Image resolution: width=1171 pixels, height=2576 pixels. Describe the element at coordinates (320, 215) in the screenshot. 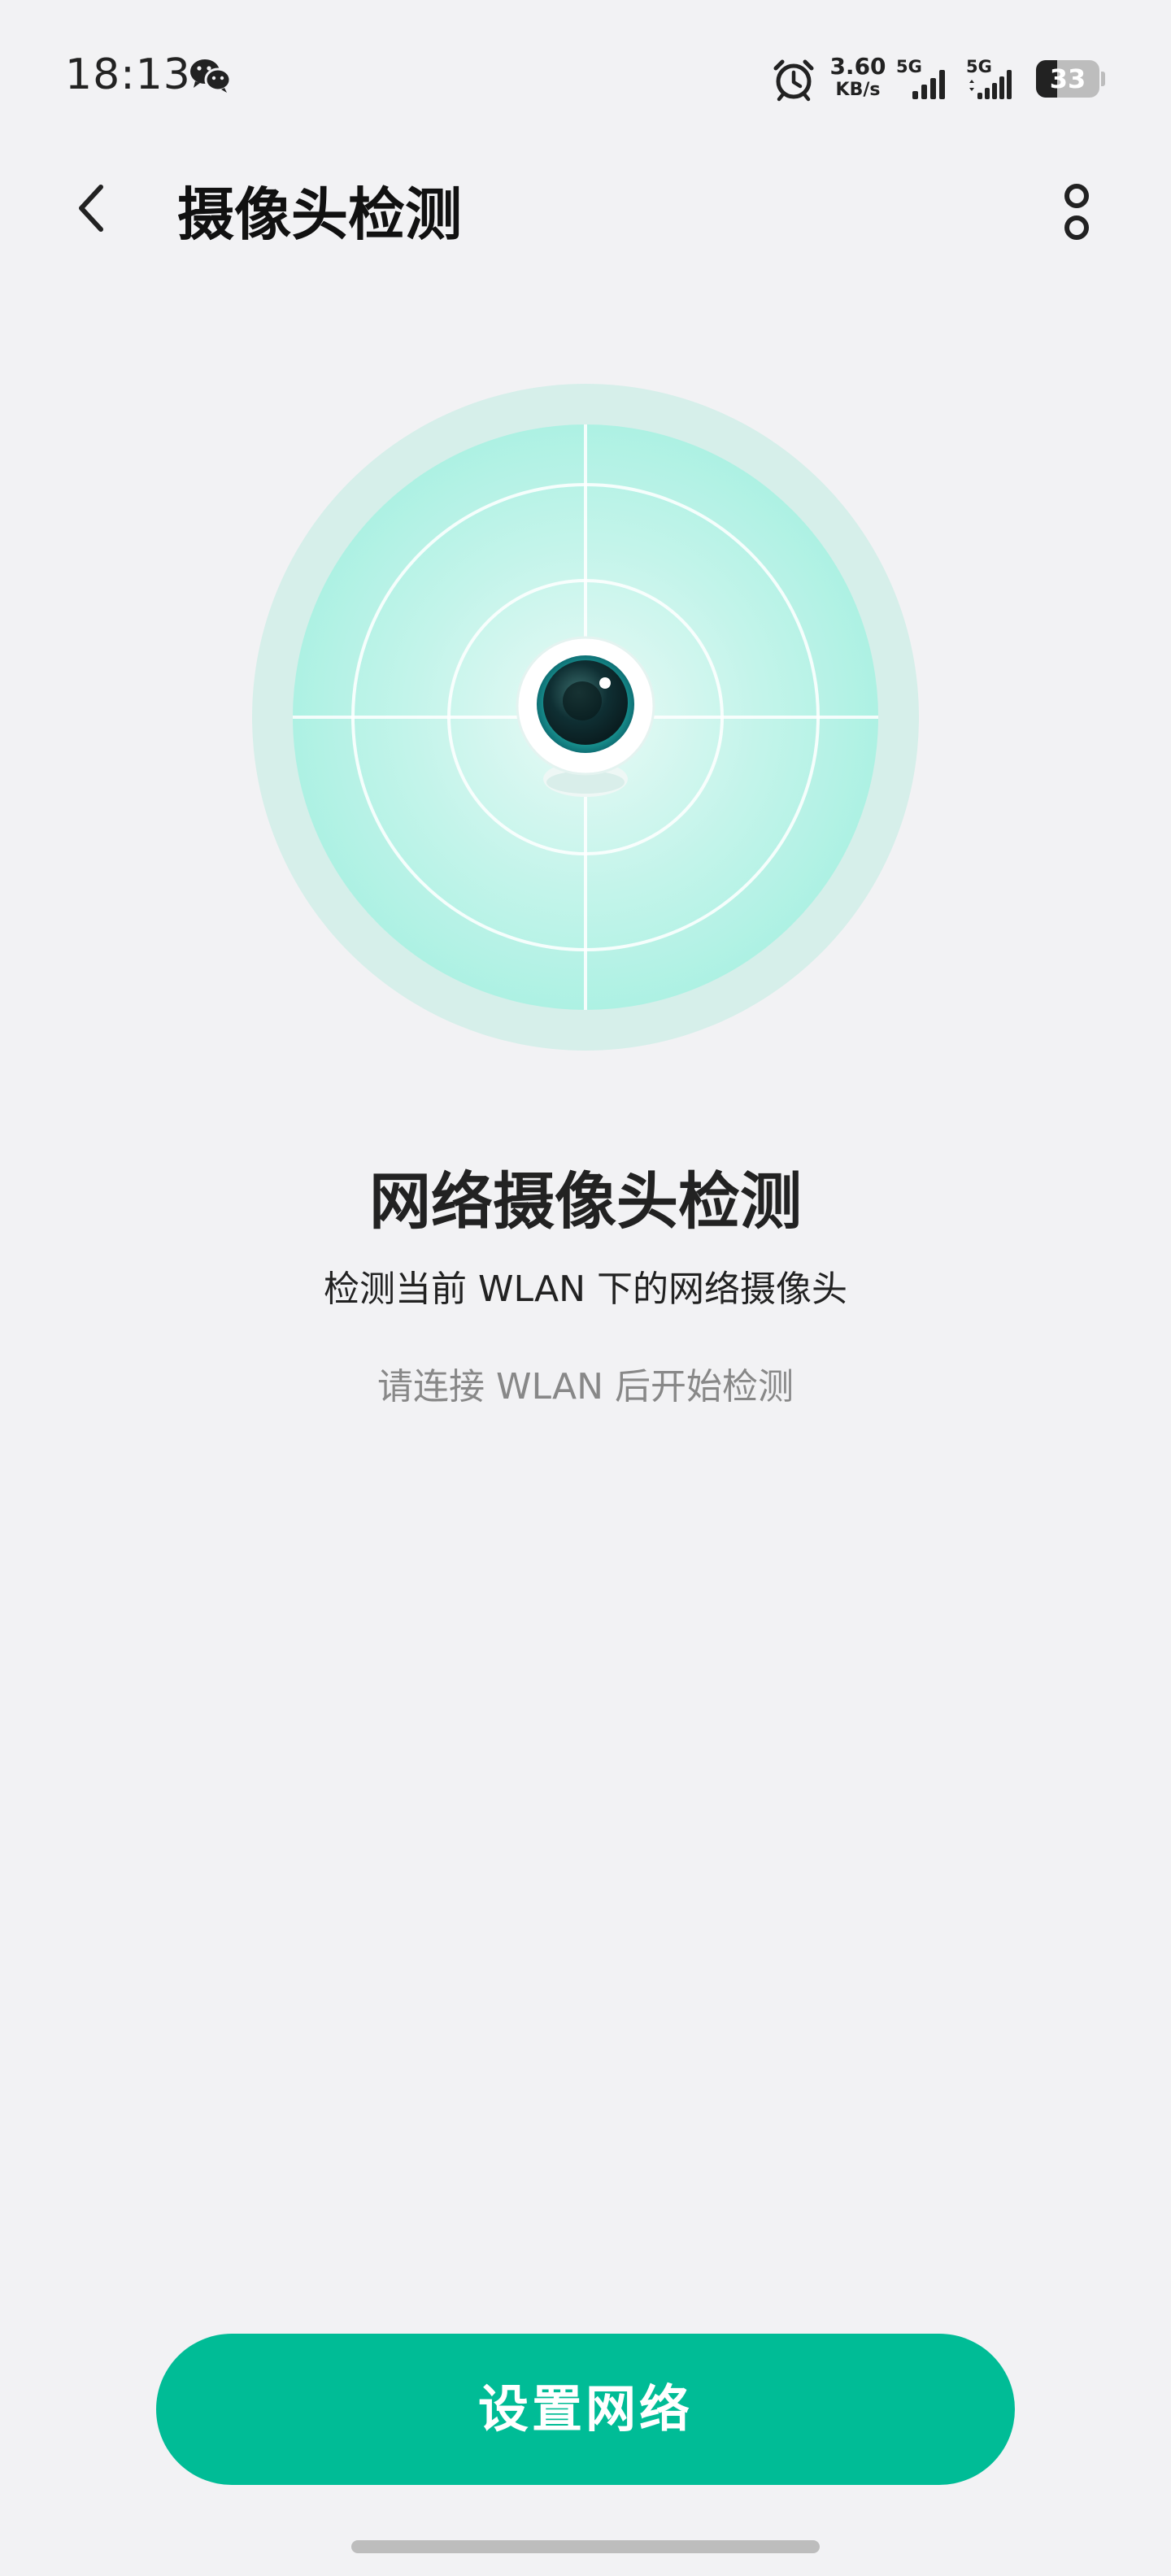

I see `page-title: 摄像头检测` at that location.